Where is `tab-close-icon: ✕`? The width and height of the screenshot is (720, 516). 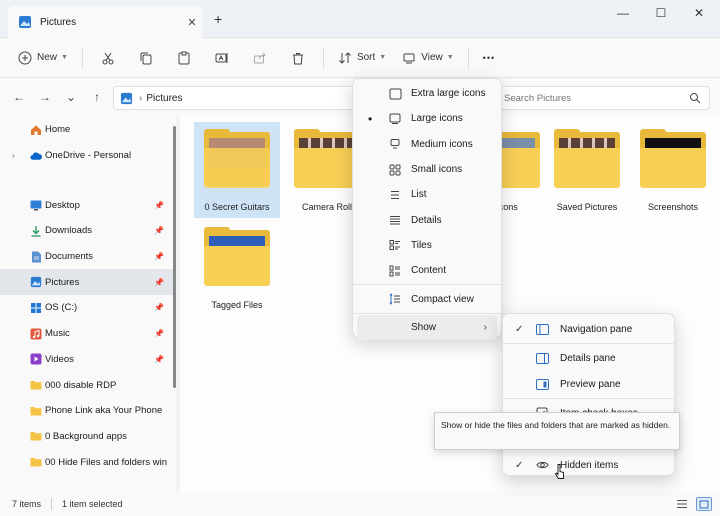 tab-close-icon: ✕ is located at coordinates (192, 22).